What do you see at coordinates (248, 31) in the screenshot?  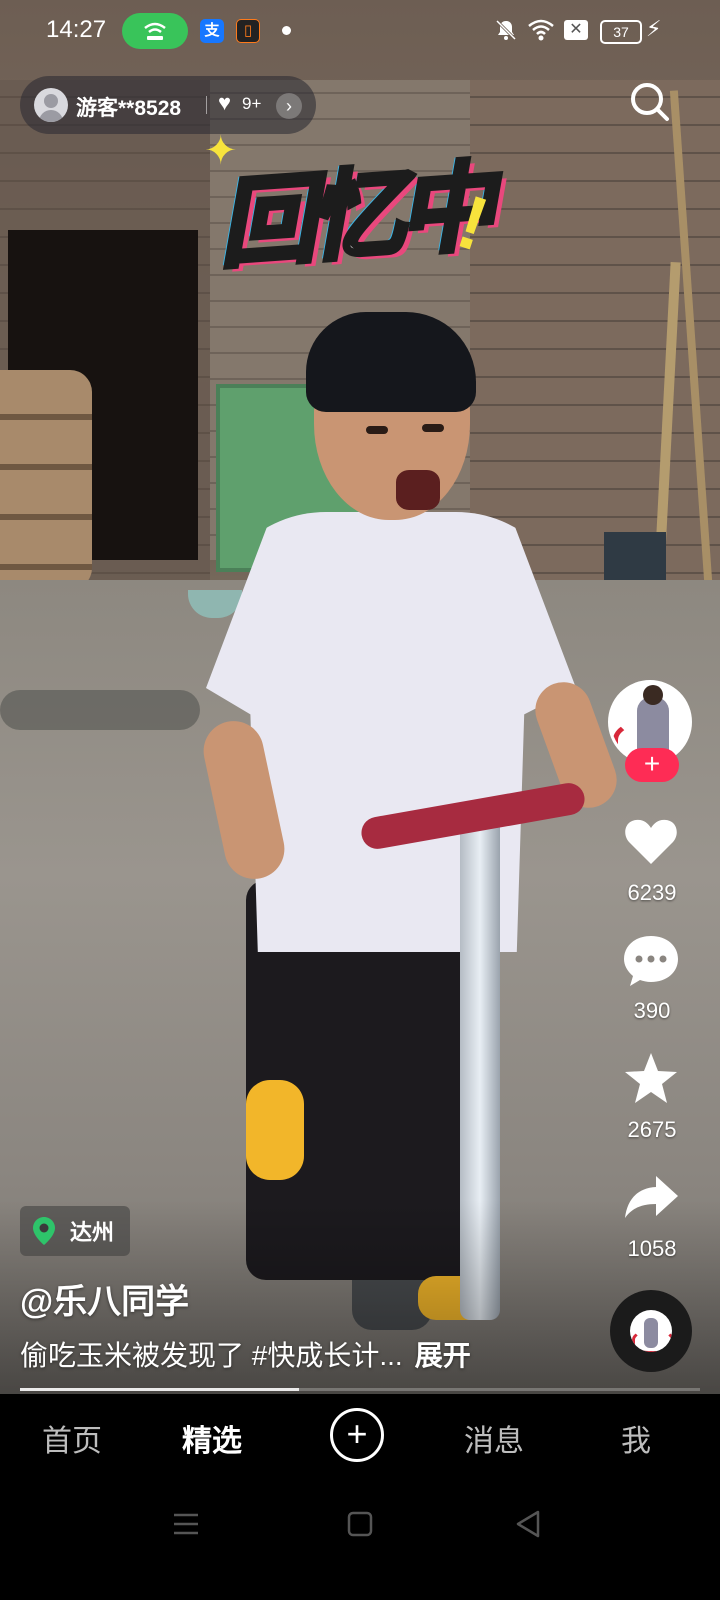 I see `app-notification-icon: ▯` at bounding box center [248, 31].